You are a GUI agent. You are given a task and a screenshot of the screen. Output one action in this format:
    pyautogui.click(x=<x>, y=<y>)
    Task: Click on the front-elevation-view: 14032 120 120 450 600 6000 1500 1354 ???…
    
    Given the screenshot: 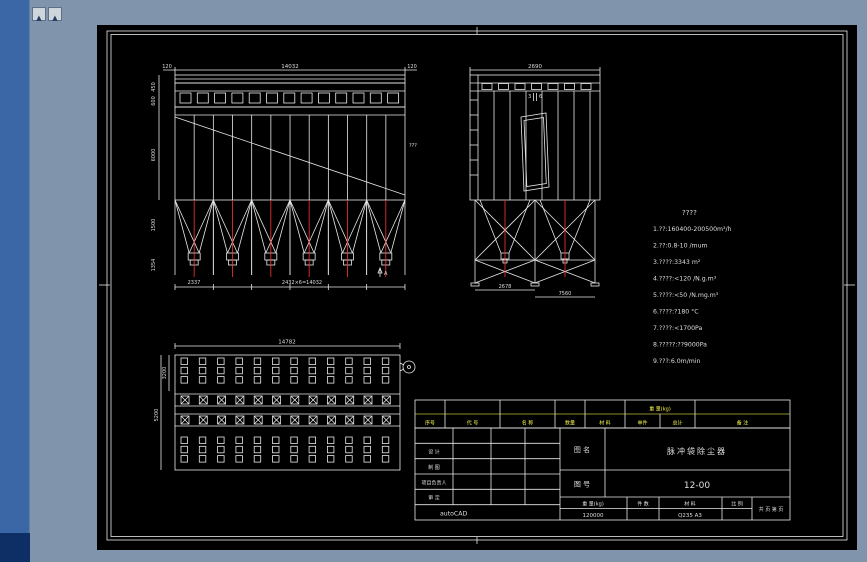 What is the action you would take?
    pyautogui.click(x=284, y=177)
    